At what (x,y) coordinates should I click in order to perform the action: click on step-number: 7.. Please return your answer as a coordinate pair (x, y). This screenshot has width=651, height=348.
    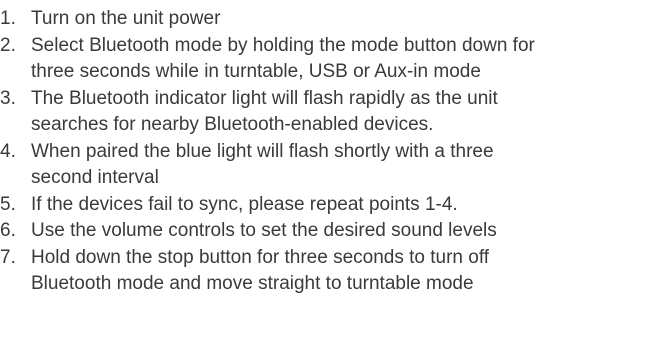
    Looking at the image, I should click on (8, 257).